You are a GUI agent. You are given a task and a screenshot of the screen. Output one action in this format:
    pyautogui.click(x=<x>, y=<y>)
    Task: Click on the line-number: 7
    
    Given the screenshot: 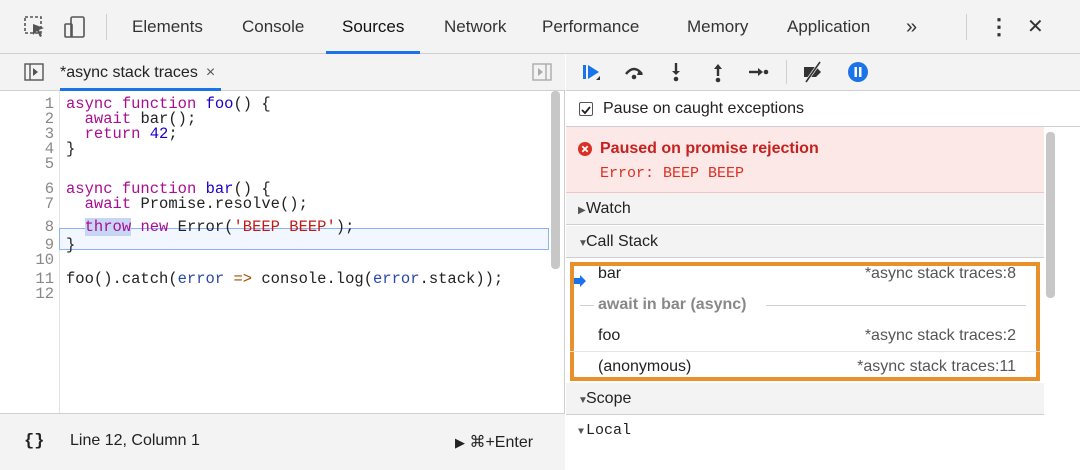 What is the action you would take?
    pyautogui.click(x=29, y=204)
    